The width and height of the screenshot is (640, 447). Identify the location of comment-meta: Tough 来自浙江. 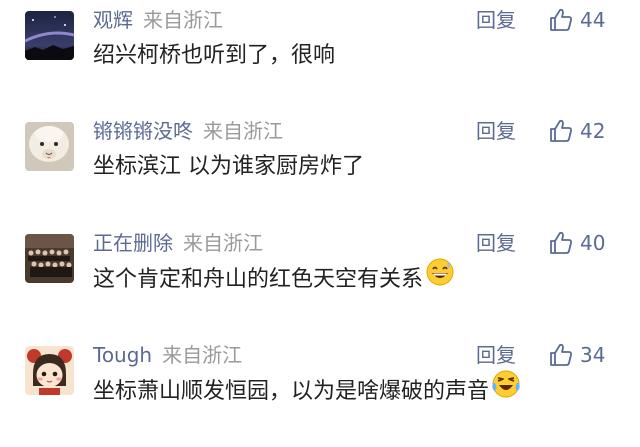
(167, 355).